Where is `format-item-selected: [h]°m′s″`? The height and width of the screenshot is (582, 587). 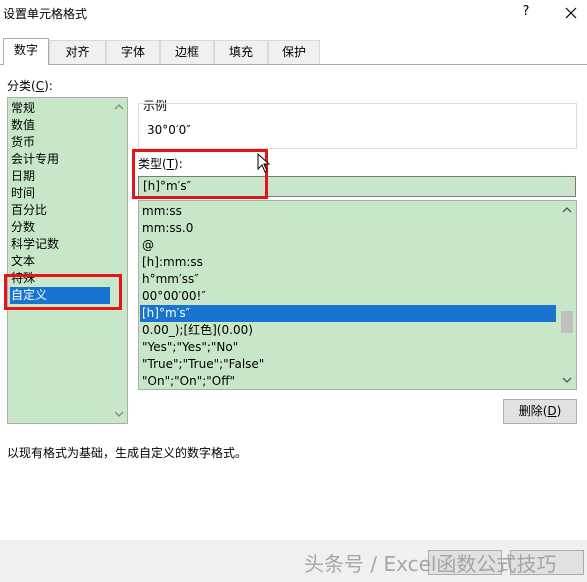 format-item-selected: [h]°m′s″ is located at coordinates (348, 313).